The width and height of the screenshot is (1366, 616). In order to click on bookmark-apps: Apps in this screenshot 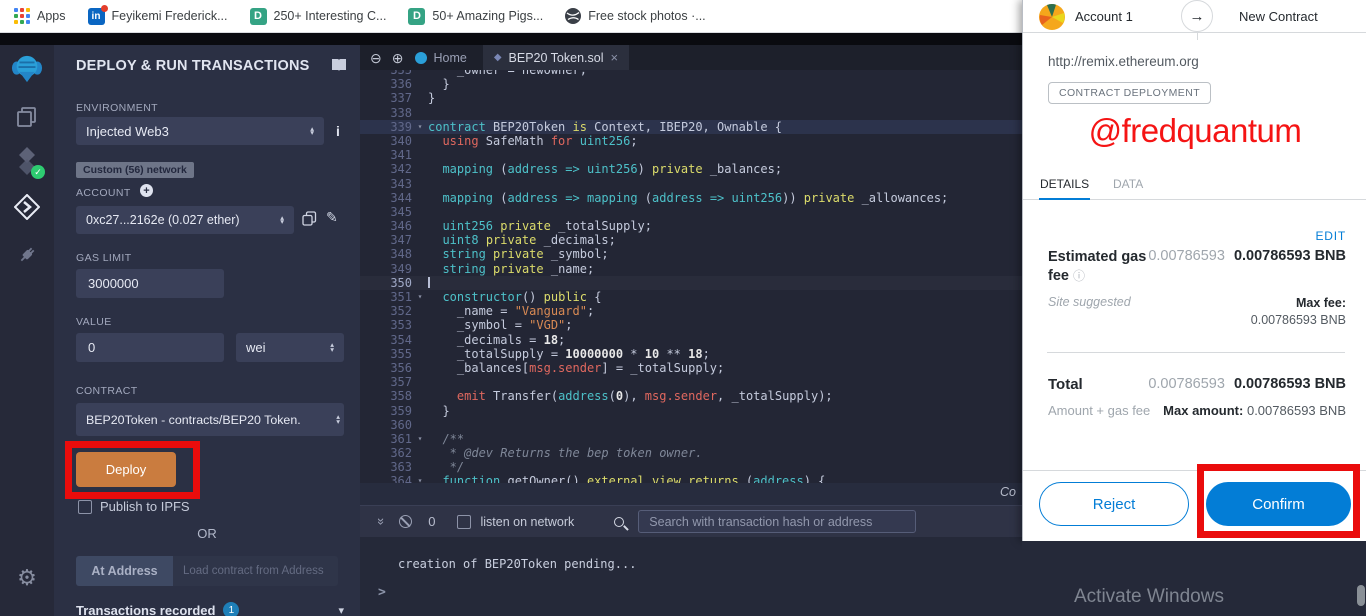, I will do `click(40, 16)`.